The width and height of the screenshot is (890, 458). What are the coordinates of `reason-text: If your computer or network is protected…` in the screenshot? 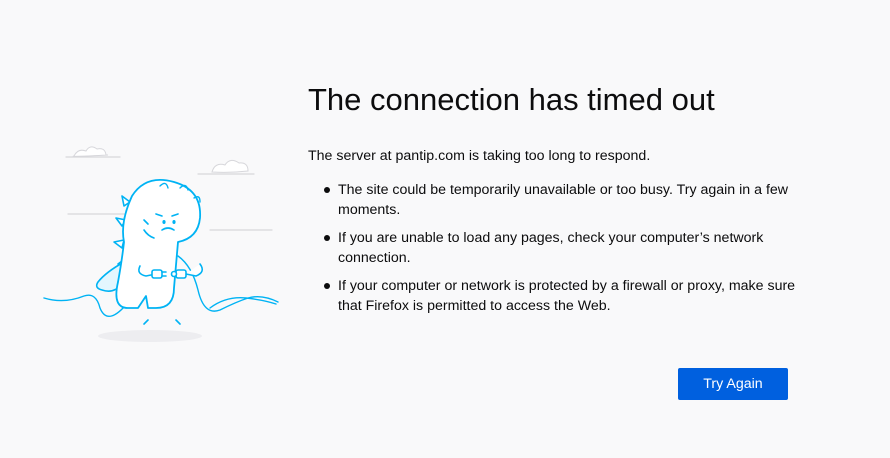 It's located at (567, 296).